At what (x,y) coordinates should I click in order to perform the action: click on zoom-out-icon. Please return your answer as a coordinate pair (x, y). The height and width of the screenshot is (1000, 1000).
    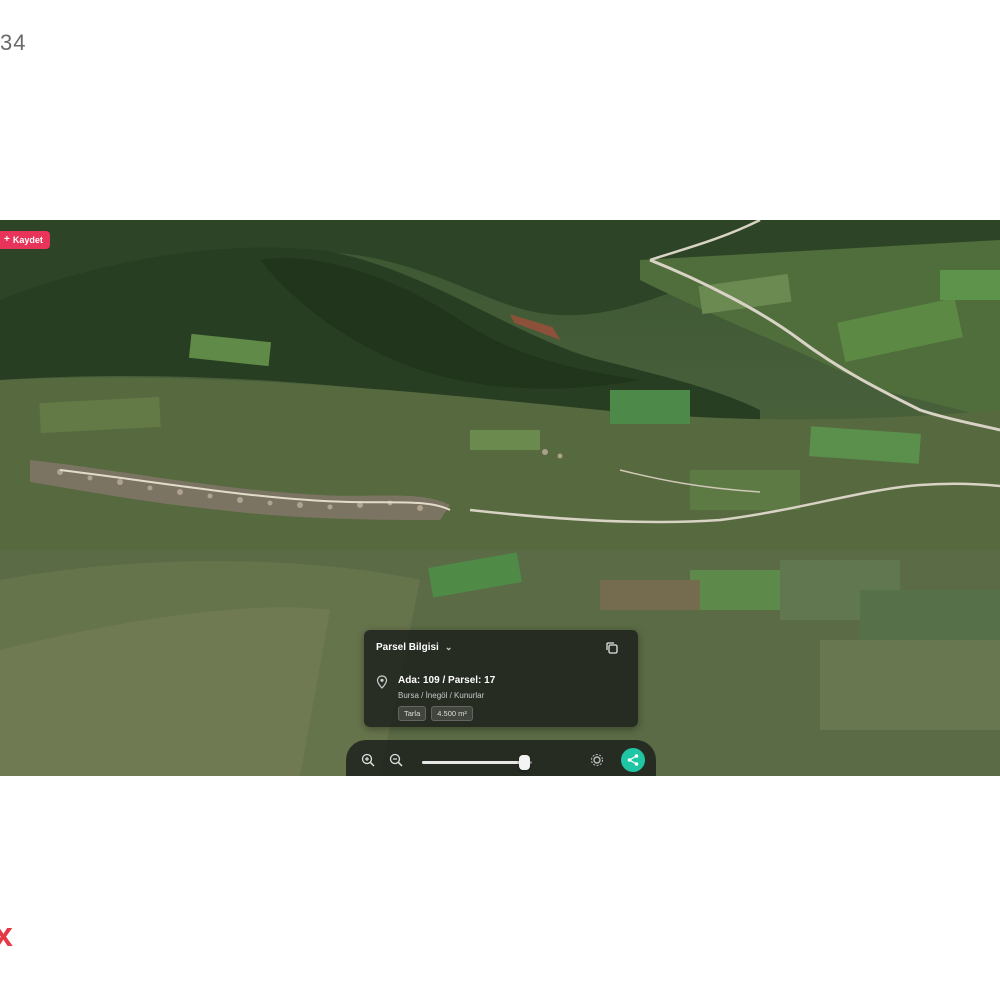
    Looking at the image, I should click on (396, 760).